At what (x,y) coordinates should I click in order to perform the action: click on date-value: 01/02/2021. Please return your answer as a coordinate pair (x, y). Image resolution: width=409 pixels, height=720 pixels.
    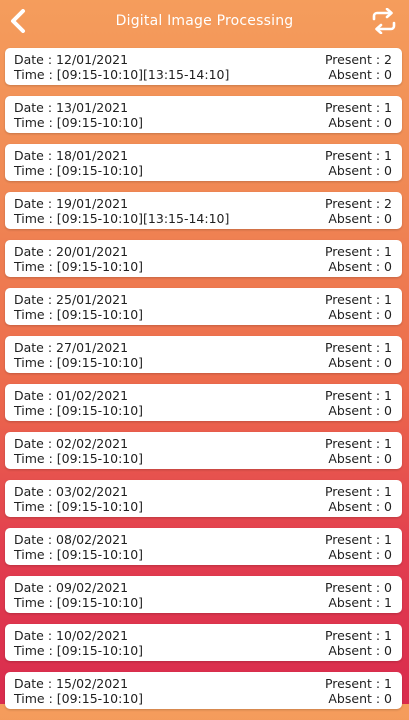
    Looking at the image, I should click on (92, 395).